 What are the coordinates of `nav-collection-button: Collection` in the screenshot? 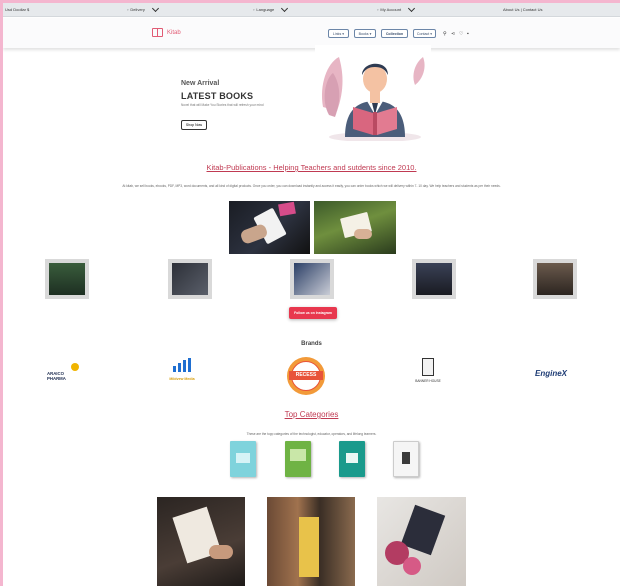 It's located at (394, 33).